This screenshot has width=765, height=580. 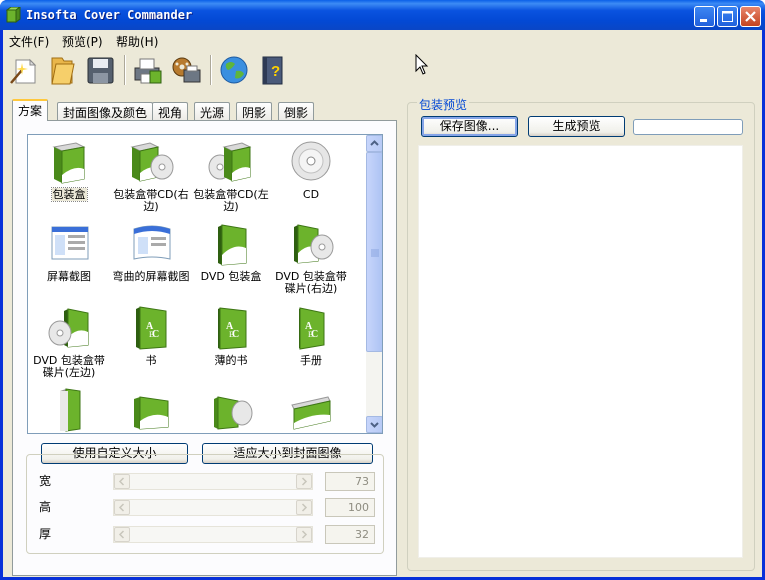 What do you see at coordinates (311, 161) in the screenshot?
I see `cd-icon` at bounding box center [311, 161].